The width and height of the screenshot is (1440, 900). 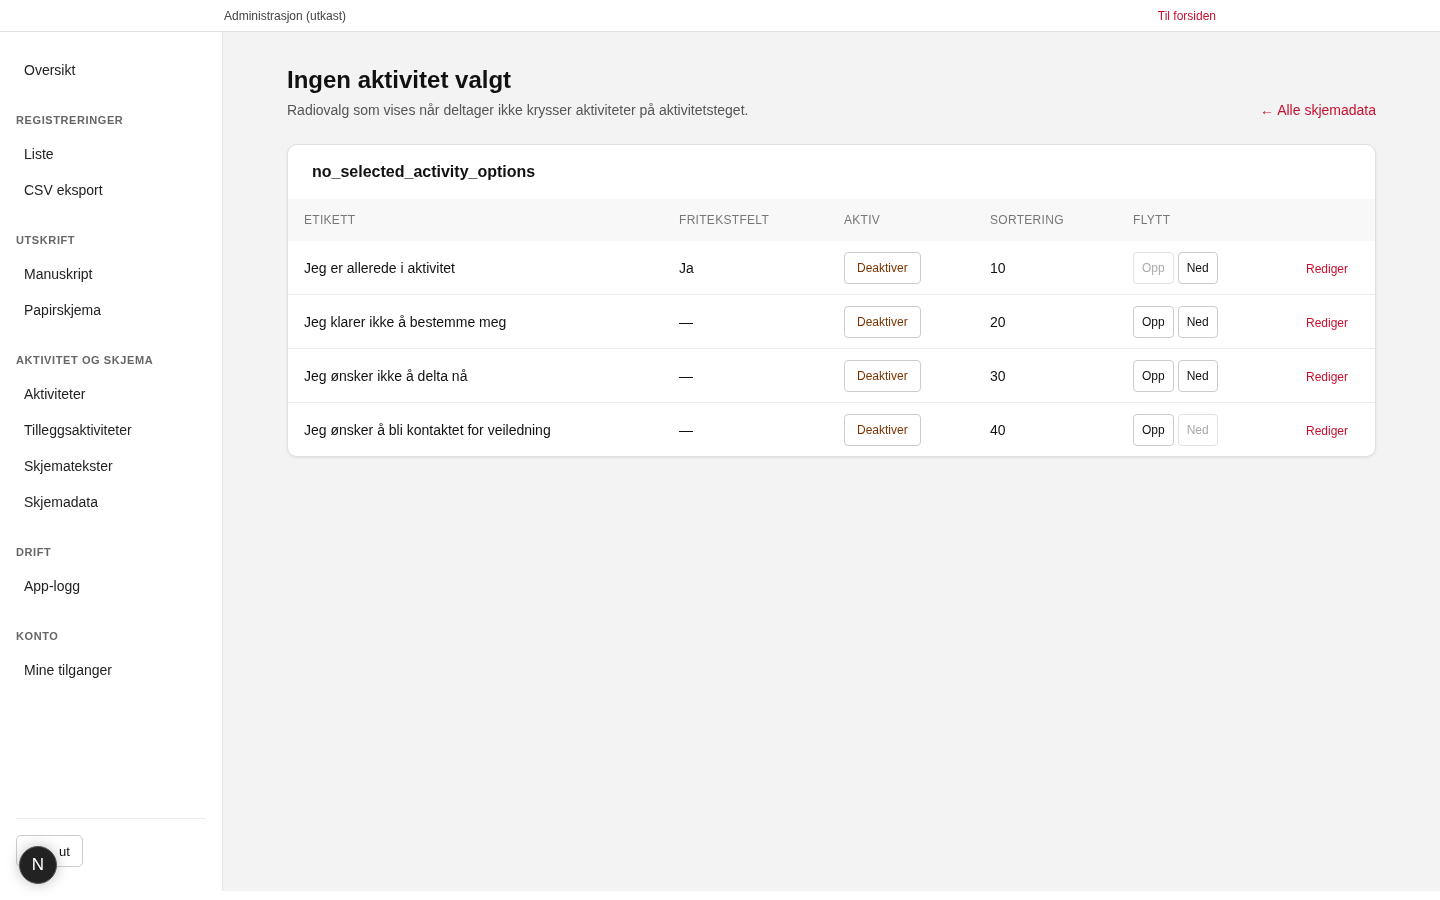 I want to click on section-heading: KONTO, so click(x=38, y=636).